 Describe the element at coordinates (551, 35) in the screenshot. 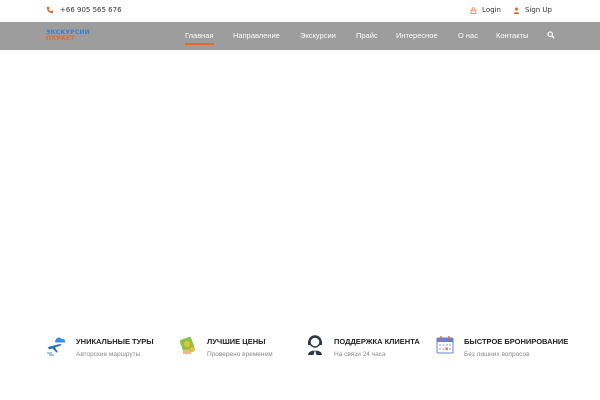

I see `search-icon` at that location.